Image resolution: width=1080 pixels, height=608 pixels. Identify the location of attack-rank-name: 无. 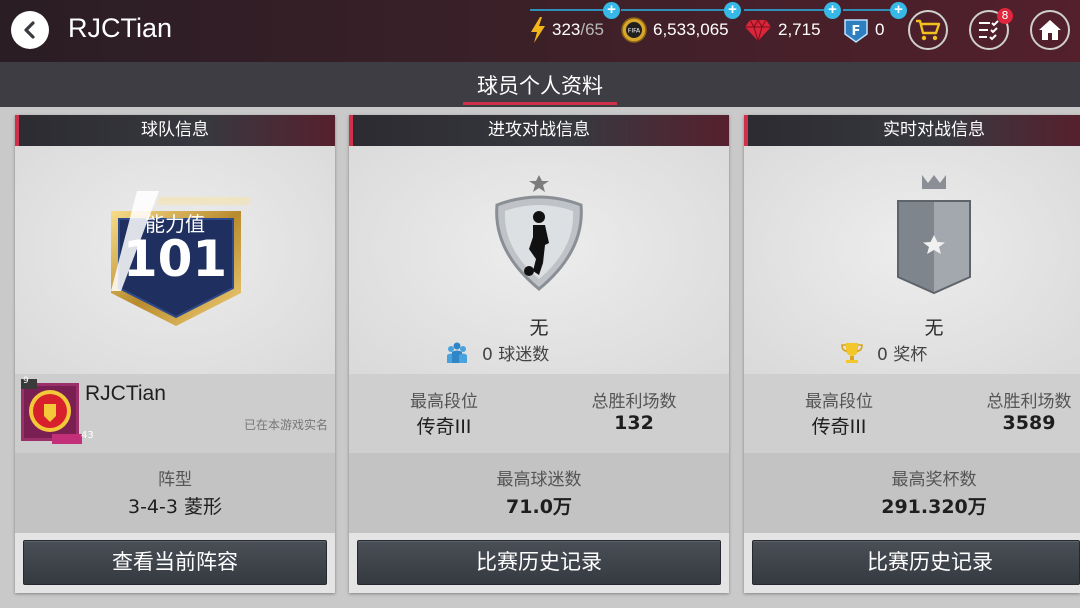
(539, 328).